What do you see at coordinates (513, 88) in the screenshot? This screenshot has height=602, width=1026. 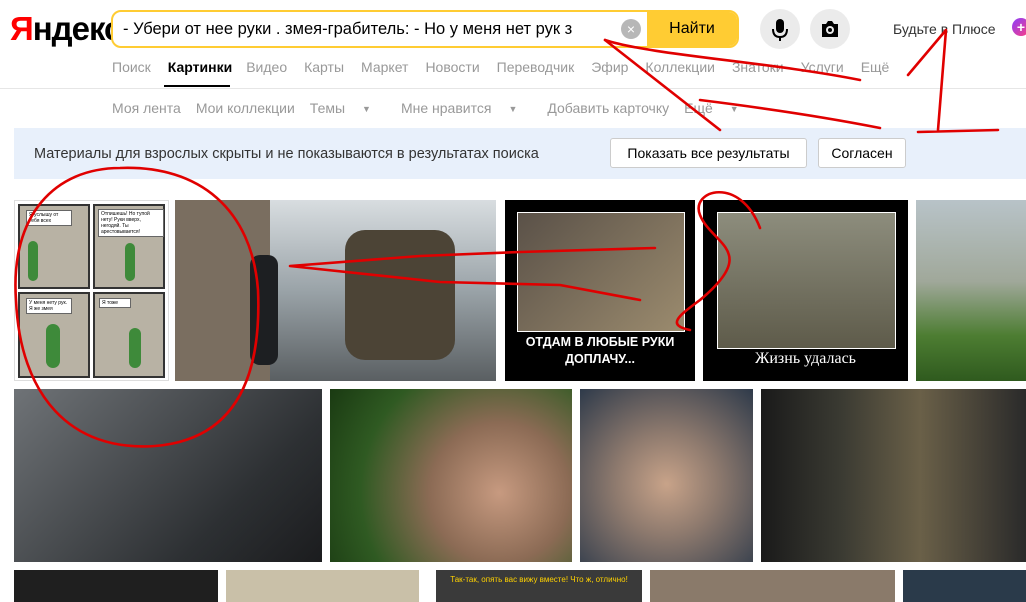 I see `header-divider` at bounding box center [513, 88].